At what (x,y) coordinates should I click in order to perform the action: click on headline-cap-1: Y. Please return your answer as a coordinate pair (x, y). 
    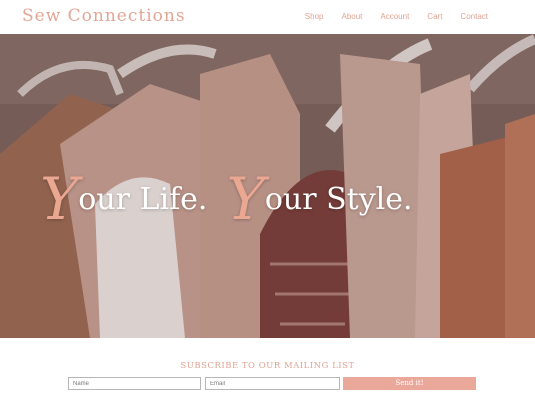
    Looking at the image, I should click on (59, 199).